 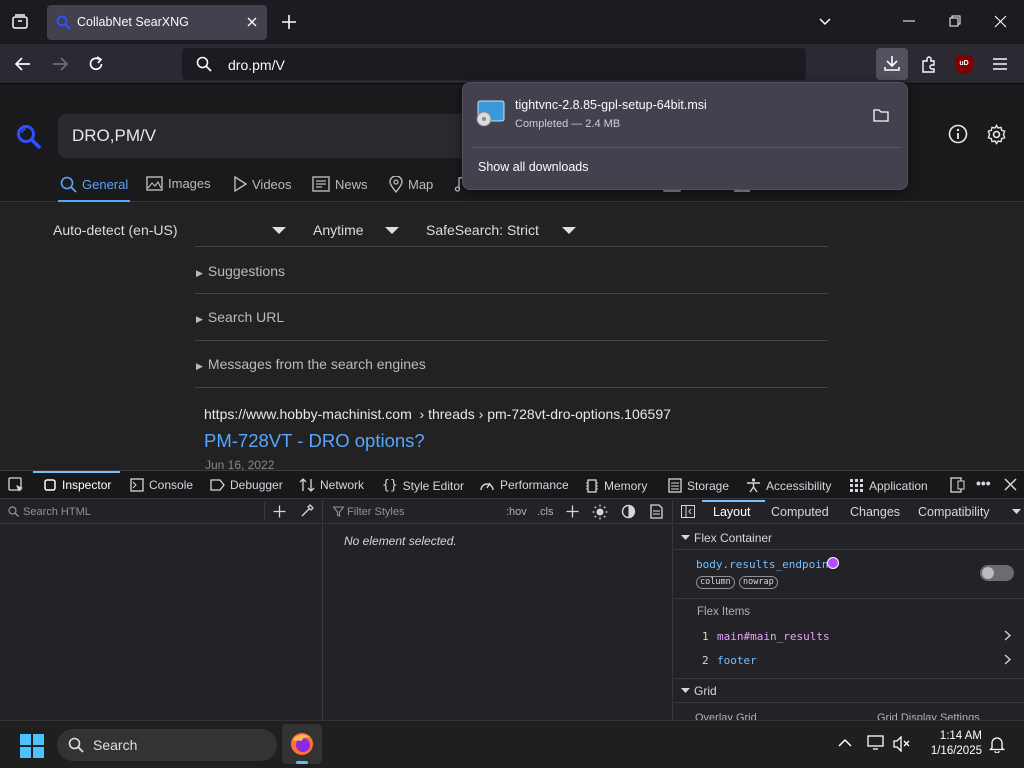 I want to click on forward-arrow-icon, so click(x=60, y=64).